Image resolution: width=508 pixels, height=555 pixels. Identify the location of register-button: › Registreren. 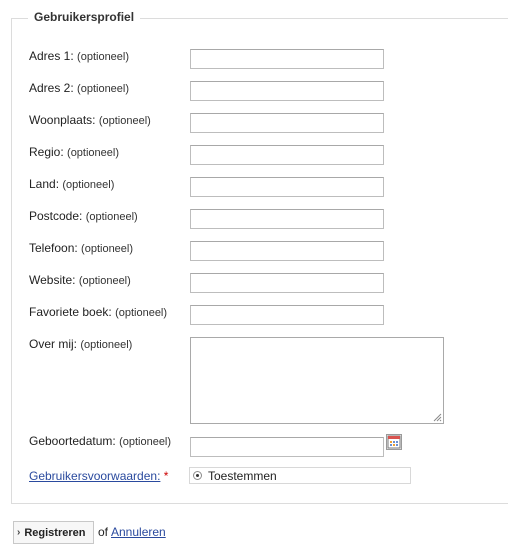
(53, 532).